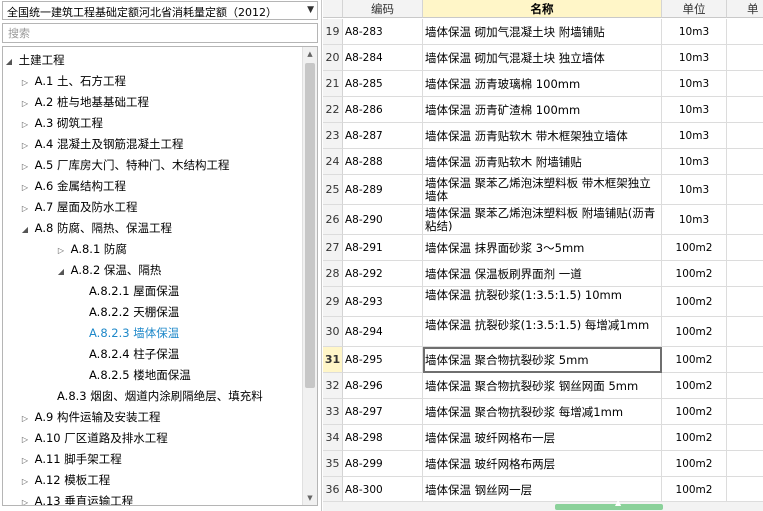 The width and height of the screenshot is (763, 511). What do you see at coordinates (101, 145) in the screenshot?
I see `tree-item: ▷ A.4 混凝土及钢筋混凝土工程` at bounding box center [101, 145].